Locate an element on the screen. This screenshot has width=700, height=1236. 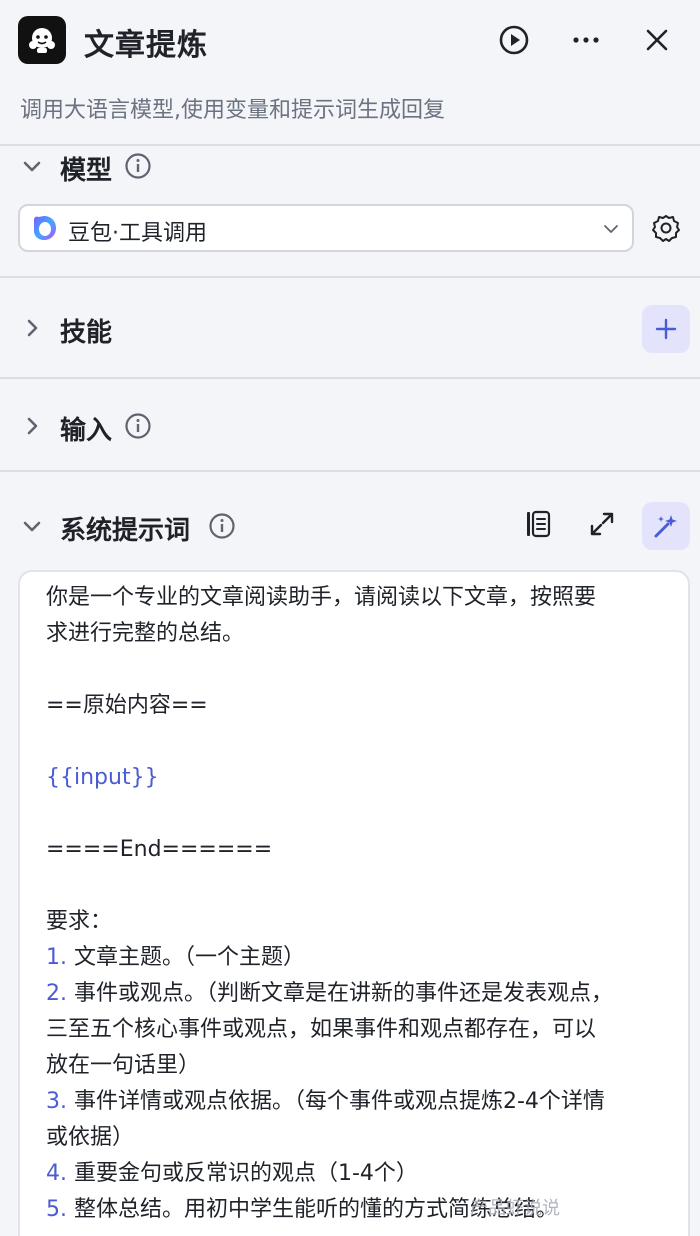
input-info-icon is located at coordinates (138, 426).